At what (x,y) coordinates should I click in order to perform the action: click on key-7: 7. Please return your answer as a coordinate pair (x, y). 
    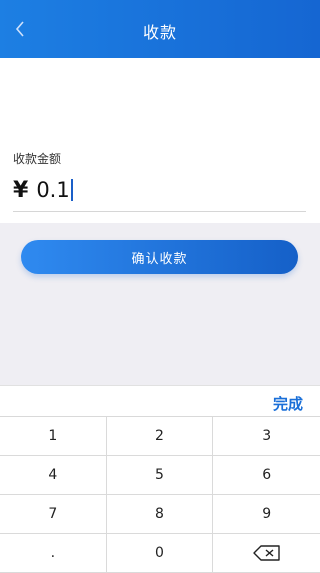
    Looking at the image, I should click on (53, 514).